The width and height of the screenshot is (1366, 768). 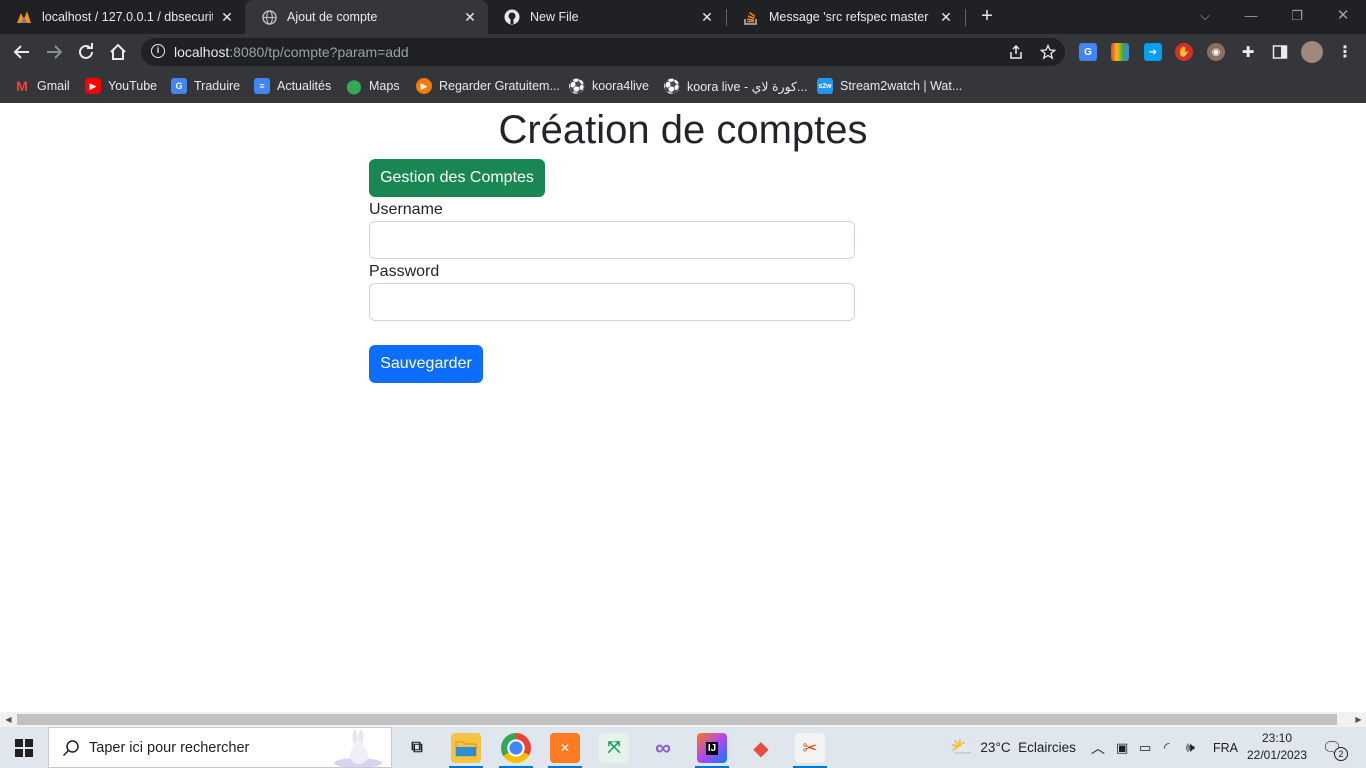 I want to click on translate-extension-icon: G, so click(x=1088, y=52).